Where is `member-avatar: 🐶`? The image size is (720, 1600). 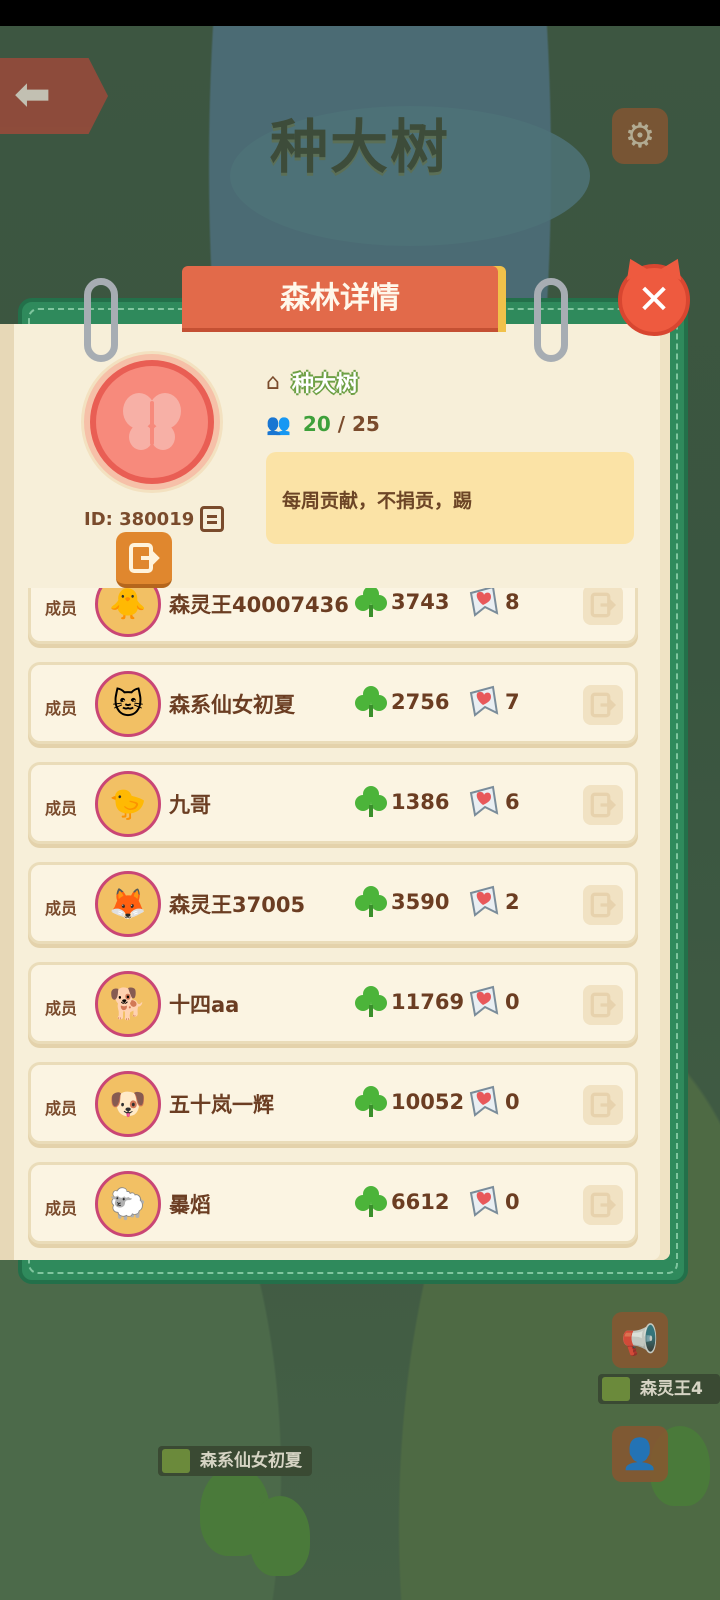
member-avatar: 🐶 is located at coordinates (128, 1104).